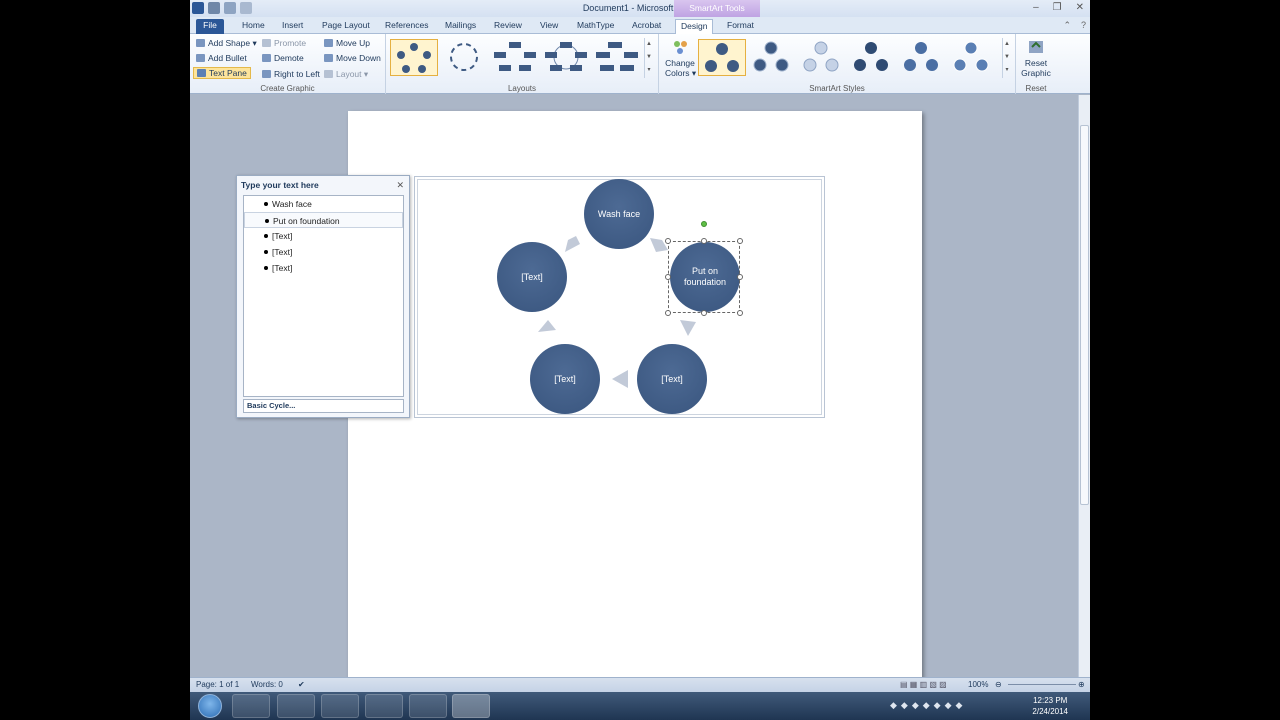  What do you see at coordinates (640, 706) in the screenshot?
I see `windows-taskbar: ◆◆◆◆◆◆◆ 12:23 PM 2/24/2014` at bounding box center [640, 706].